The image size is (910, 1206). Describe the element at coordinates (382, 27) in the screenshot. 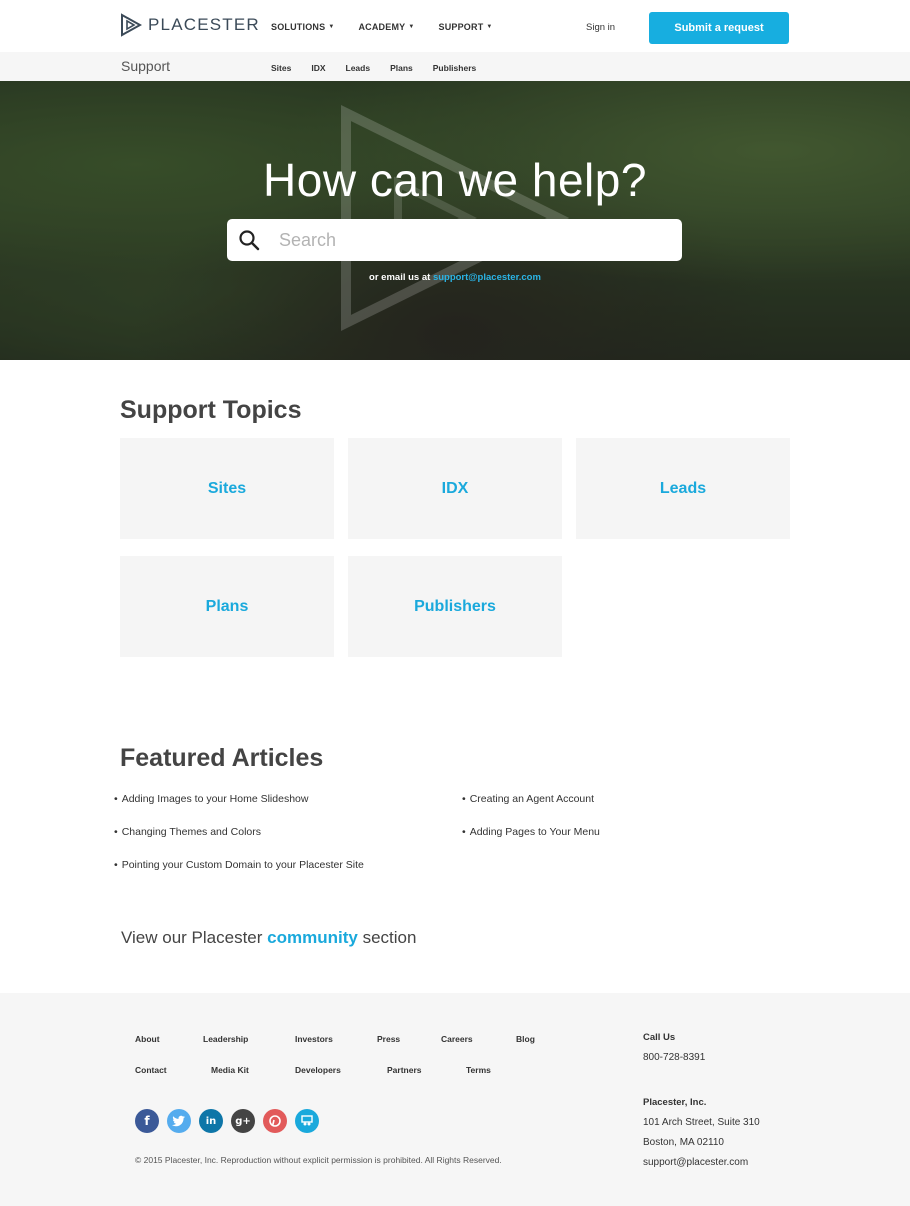

I see `nav-academy-label: ACADEMY` at that location.